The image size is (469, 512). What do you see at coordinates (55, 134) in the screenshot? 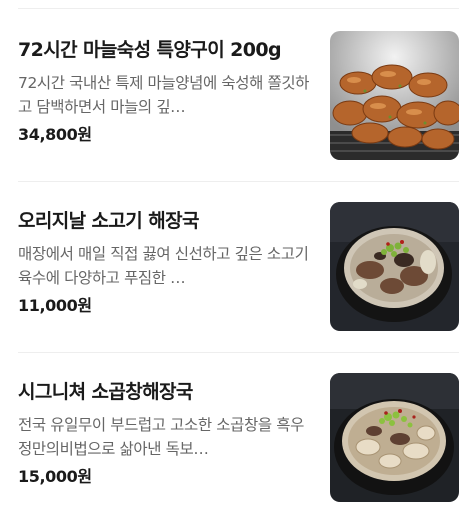
I see `menu-item-price: 34,800원` at bounding box center [55, 134].